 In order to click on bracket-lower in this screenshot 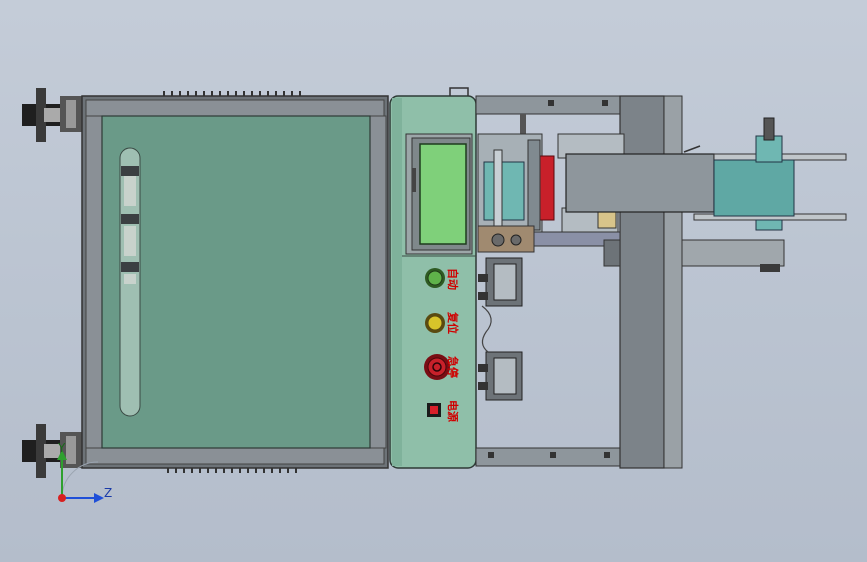, I will do `click(500, 376)`.